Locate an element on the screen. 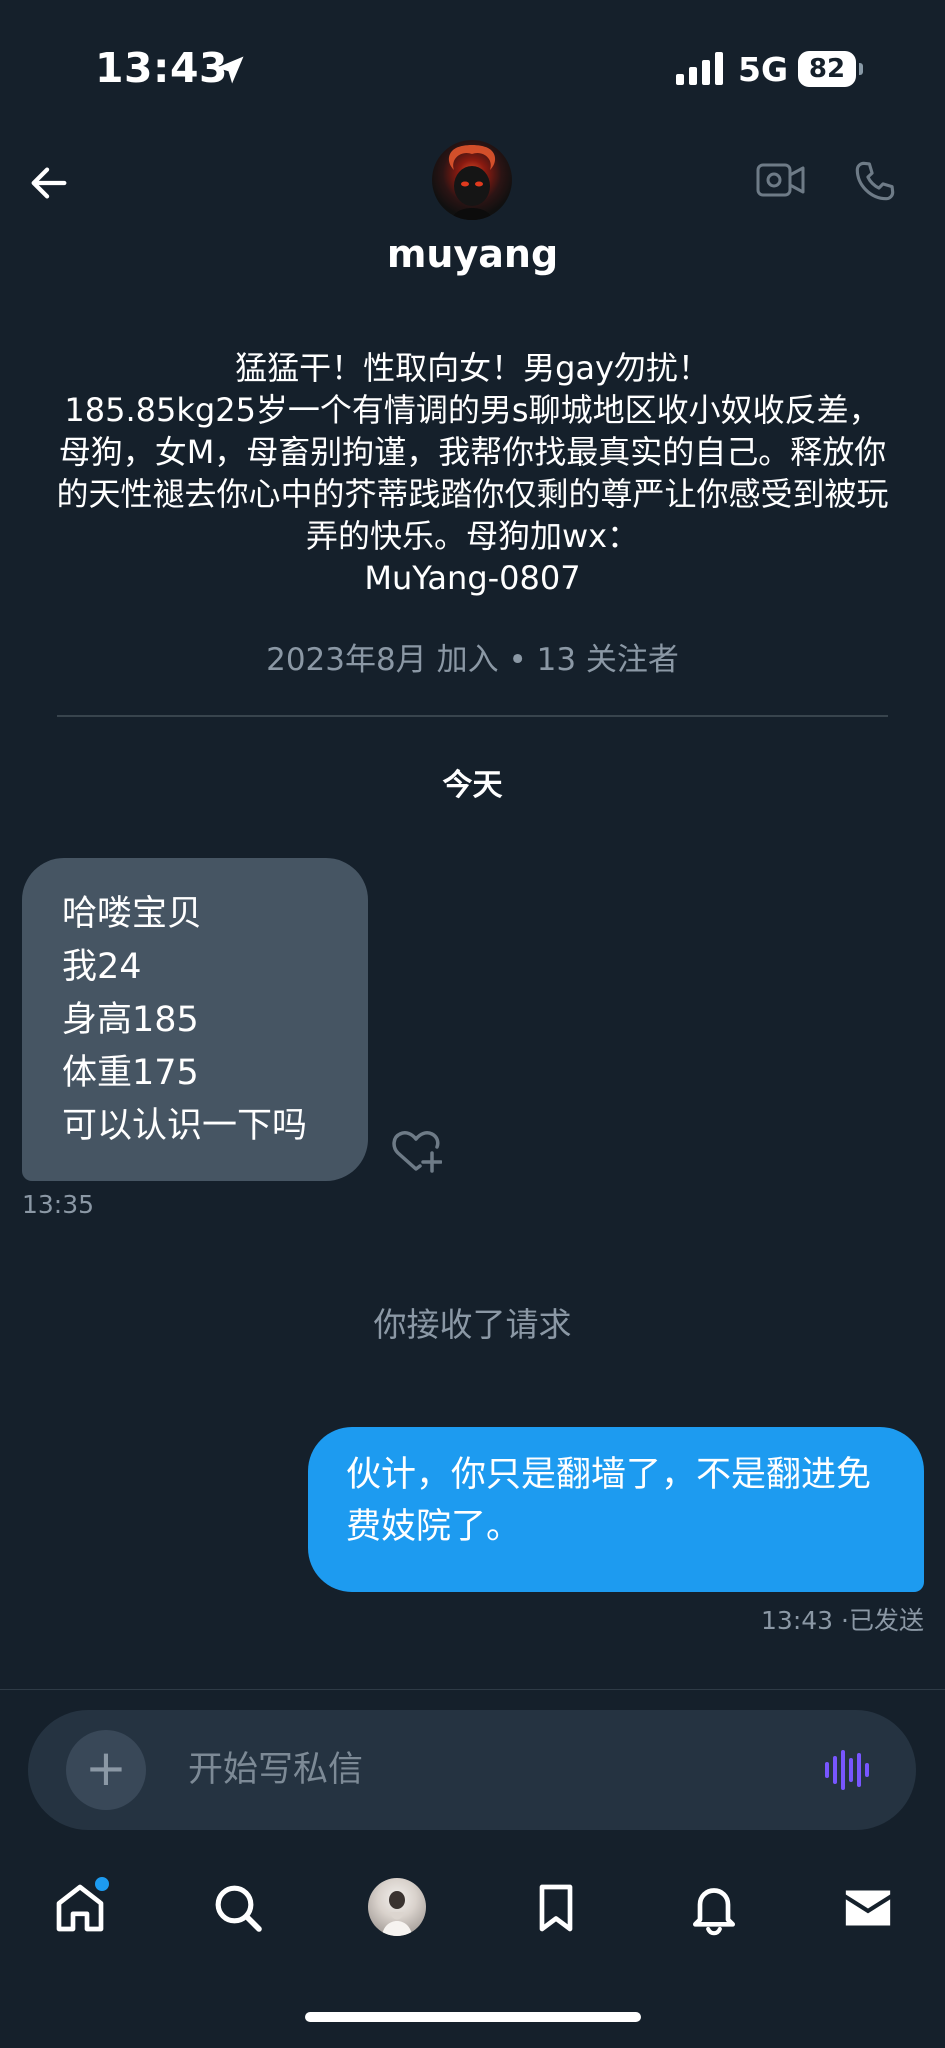  incoming-timestamp: 13:35 is located at coordinates (58, 1204).